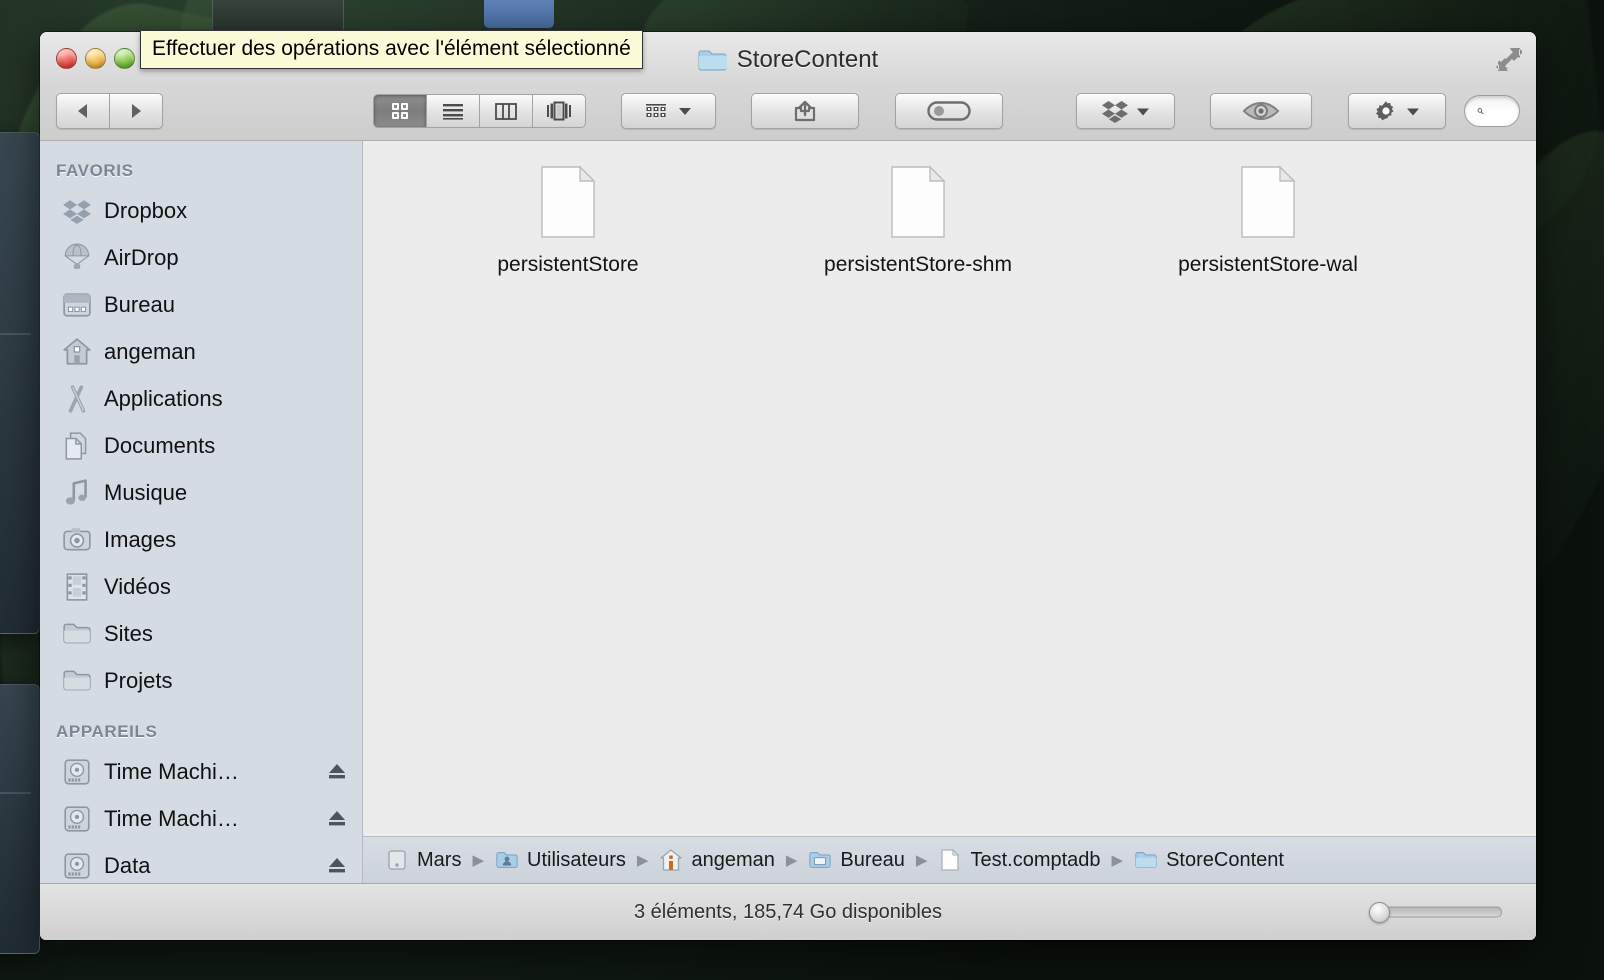 The image size is (1604, 980). I want to click on music-note-icon, so click(76, 491).